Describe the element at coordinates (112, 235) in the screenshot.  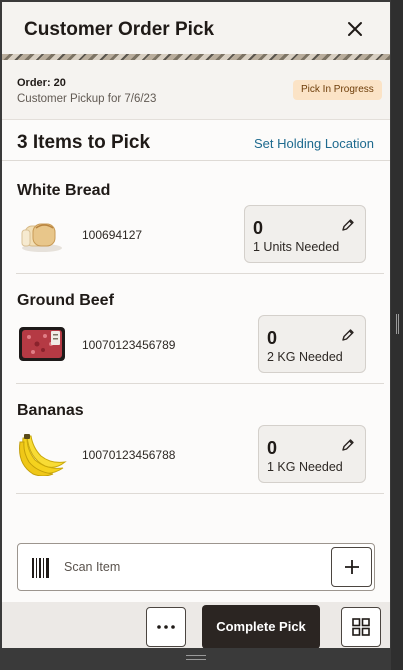
I see `item-code: 100694127` at that location.